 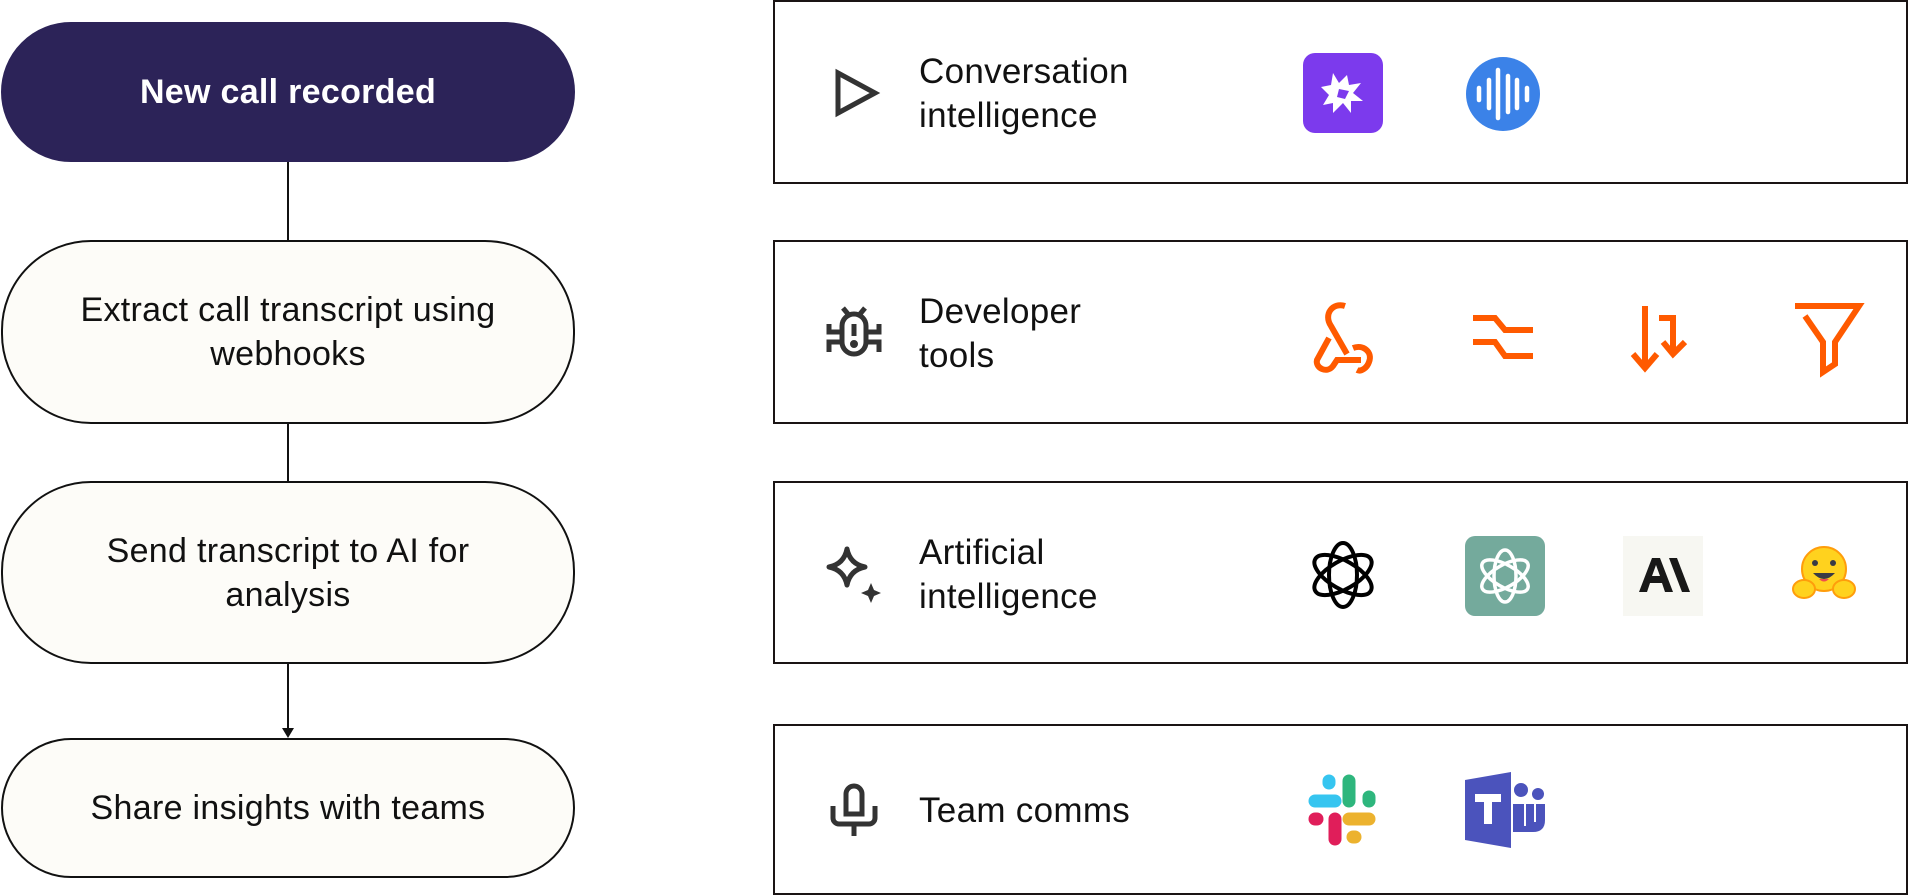 I want to click on flow-step-label: Extract call transcript using webhooks, so click(x=288, y=332).